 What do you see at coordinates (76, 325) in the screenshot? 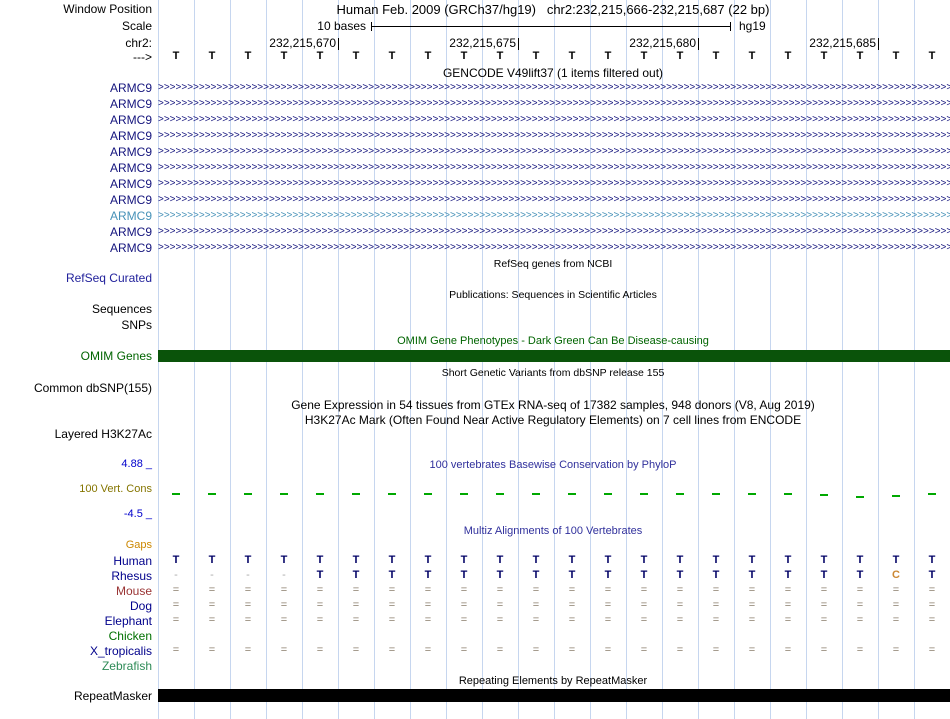
I see `snps-label: SNPs` at bounding box center [76, 325].